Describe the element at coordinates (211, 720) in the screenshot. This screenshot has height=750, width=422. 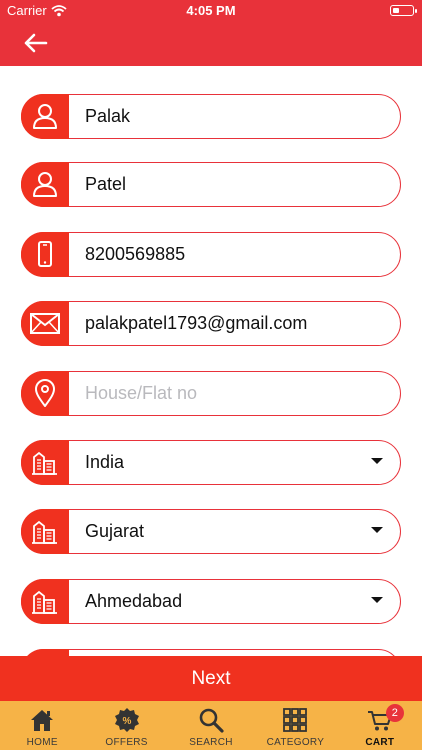
I see `search-icon` at that location.